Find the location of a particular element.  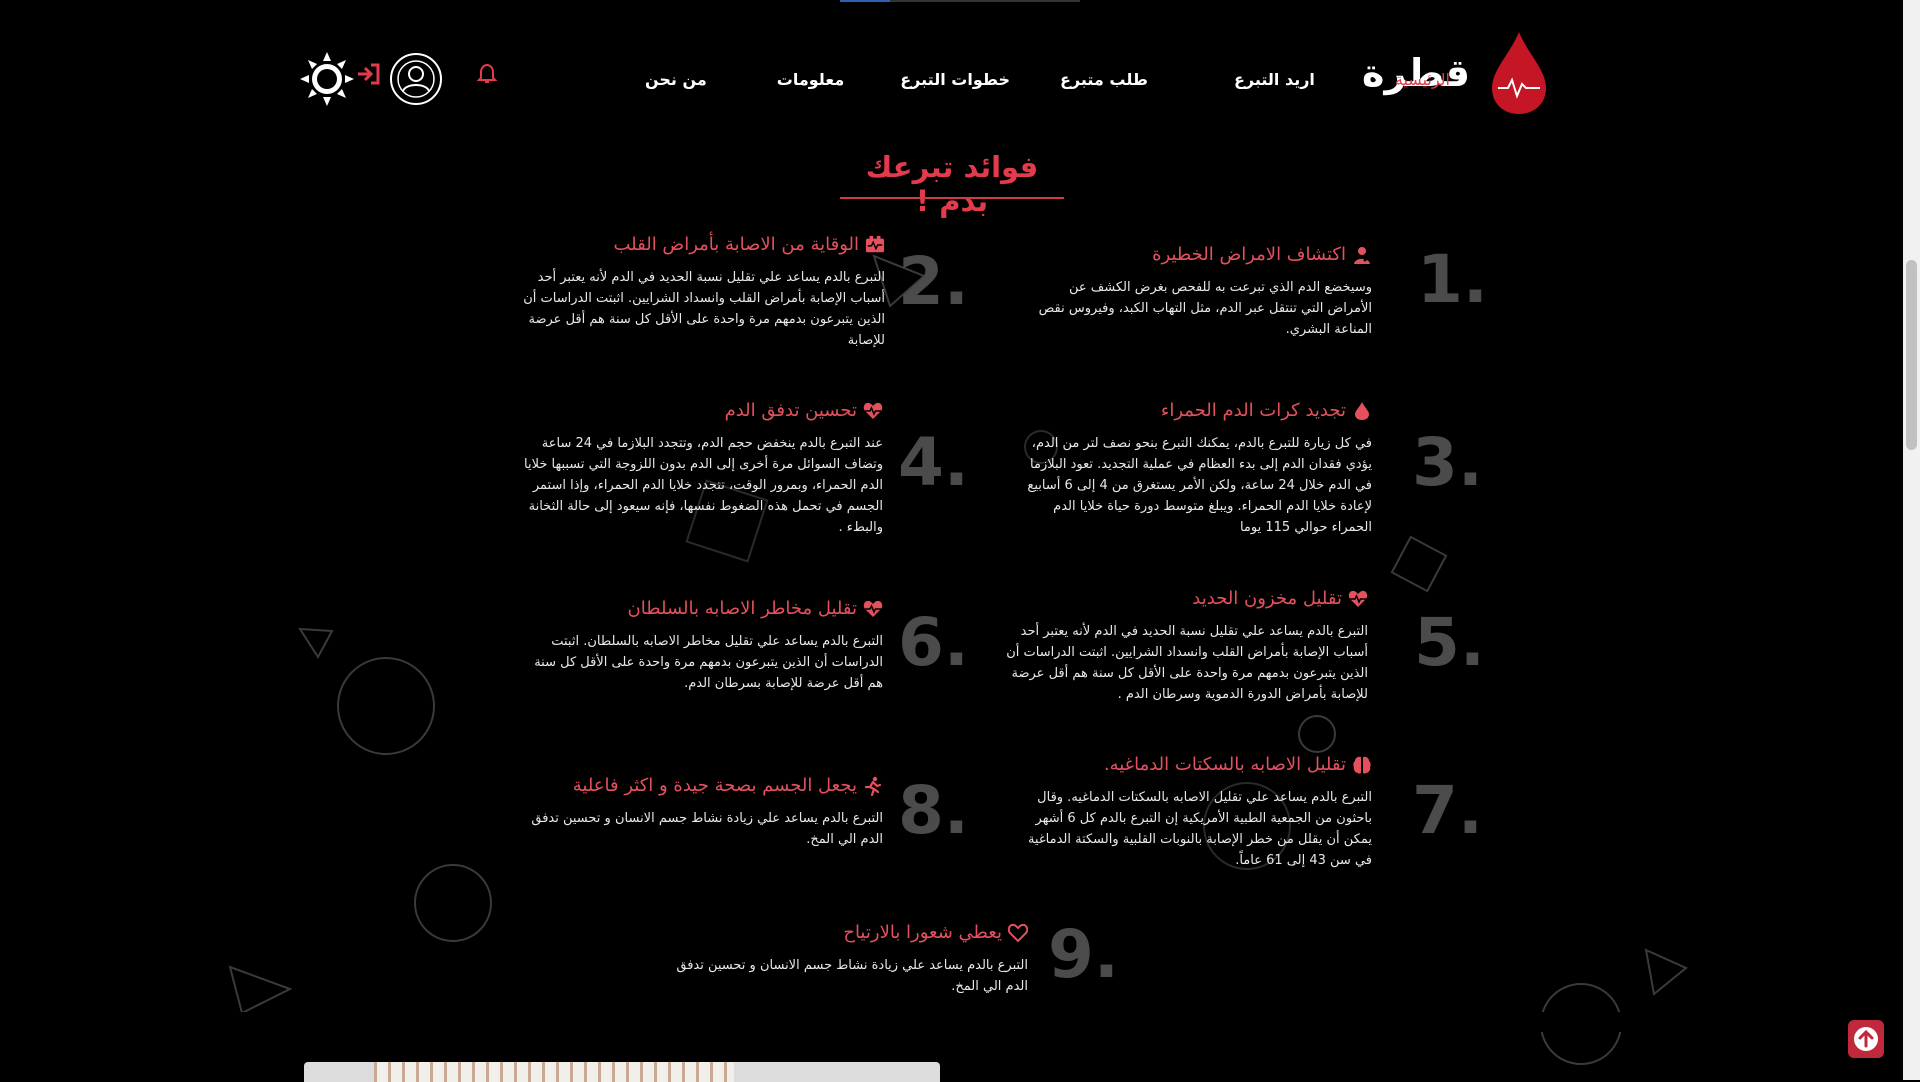

bell-icon is located at coordinates (487, 73).